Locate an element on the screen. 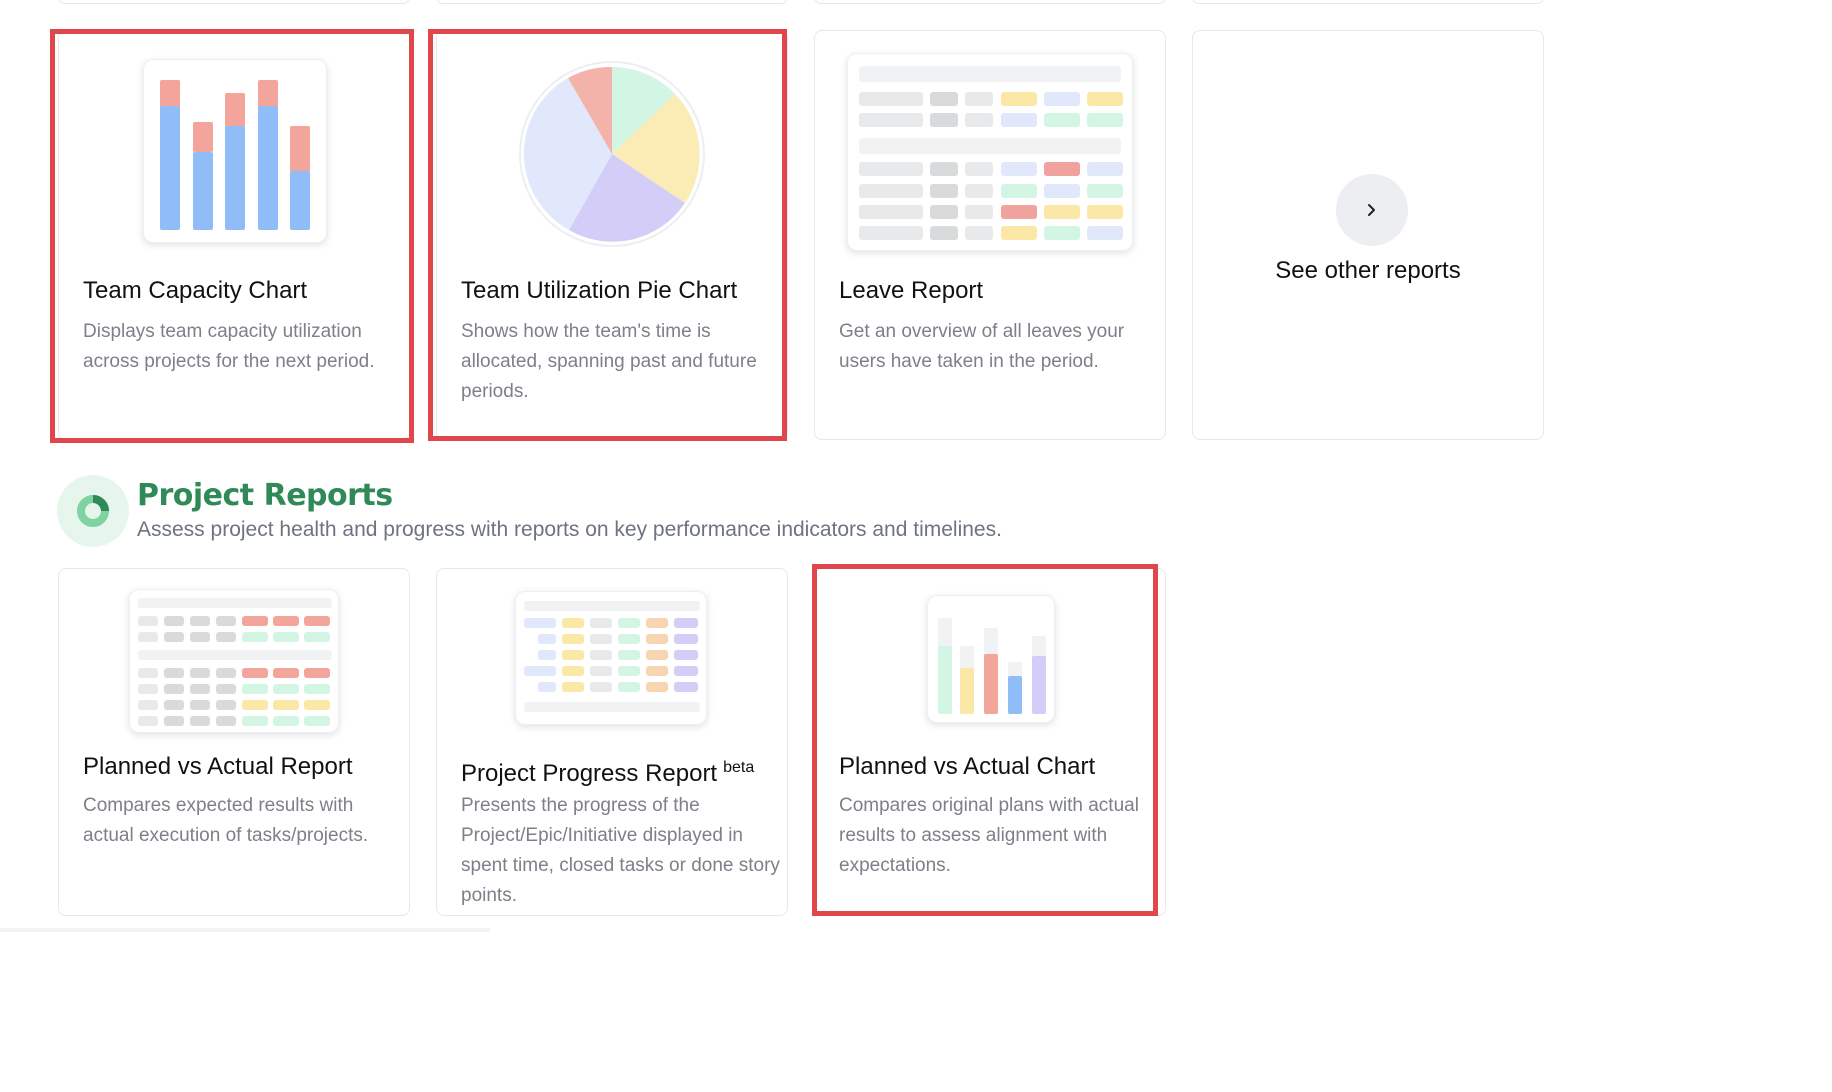 The height and width of the screenshot is (1092, 1832). card-title: Planned vs Actual Chart is located at coordinates (967, 766).